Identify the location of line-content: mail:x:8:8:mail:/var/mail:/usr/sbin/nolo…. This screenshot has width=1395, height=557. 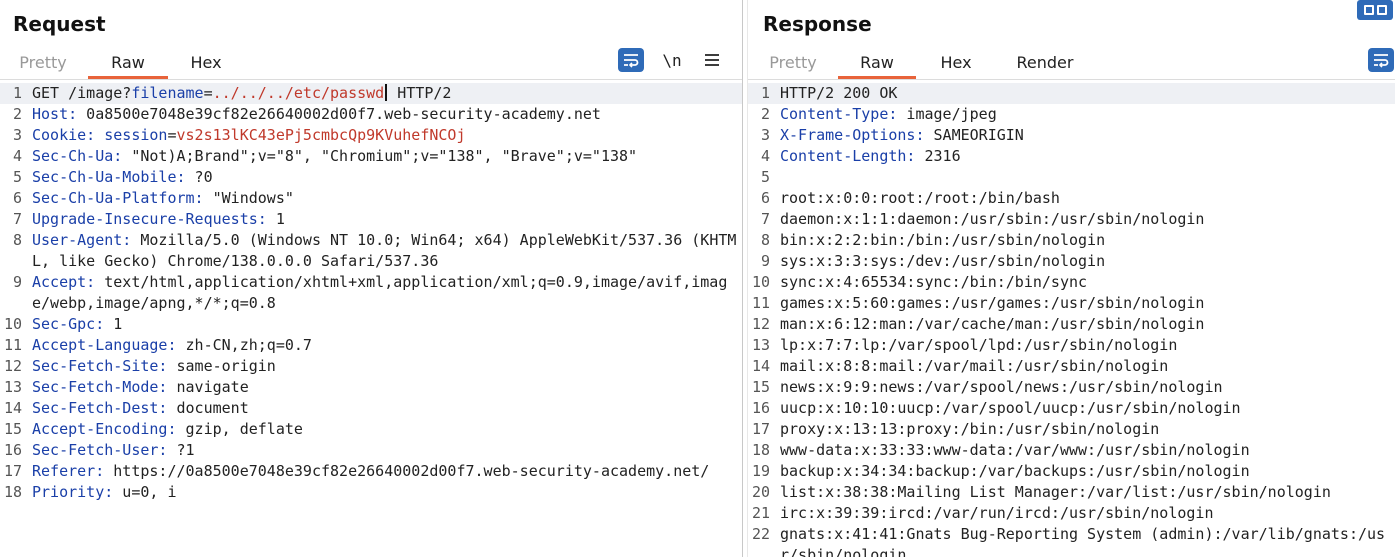
(1083, 366).